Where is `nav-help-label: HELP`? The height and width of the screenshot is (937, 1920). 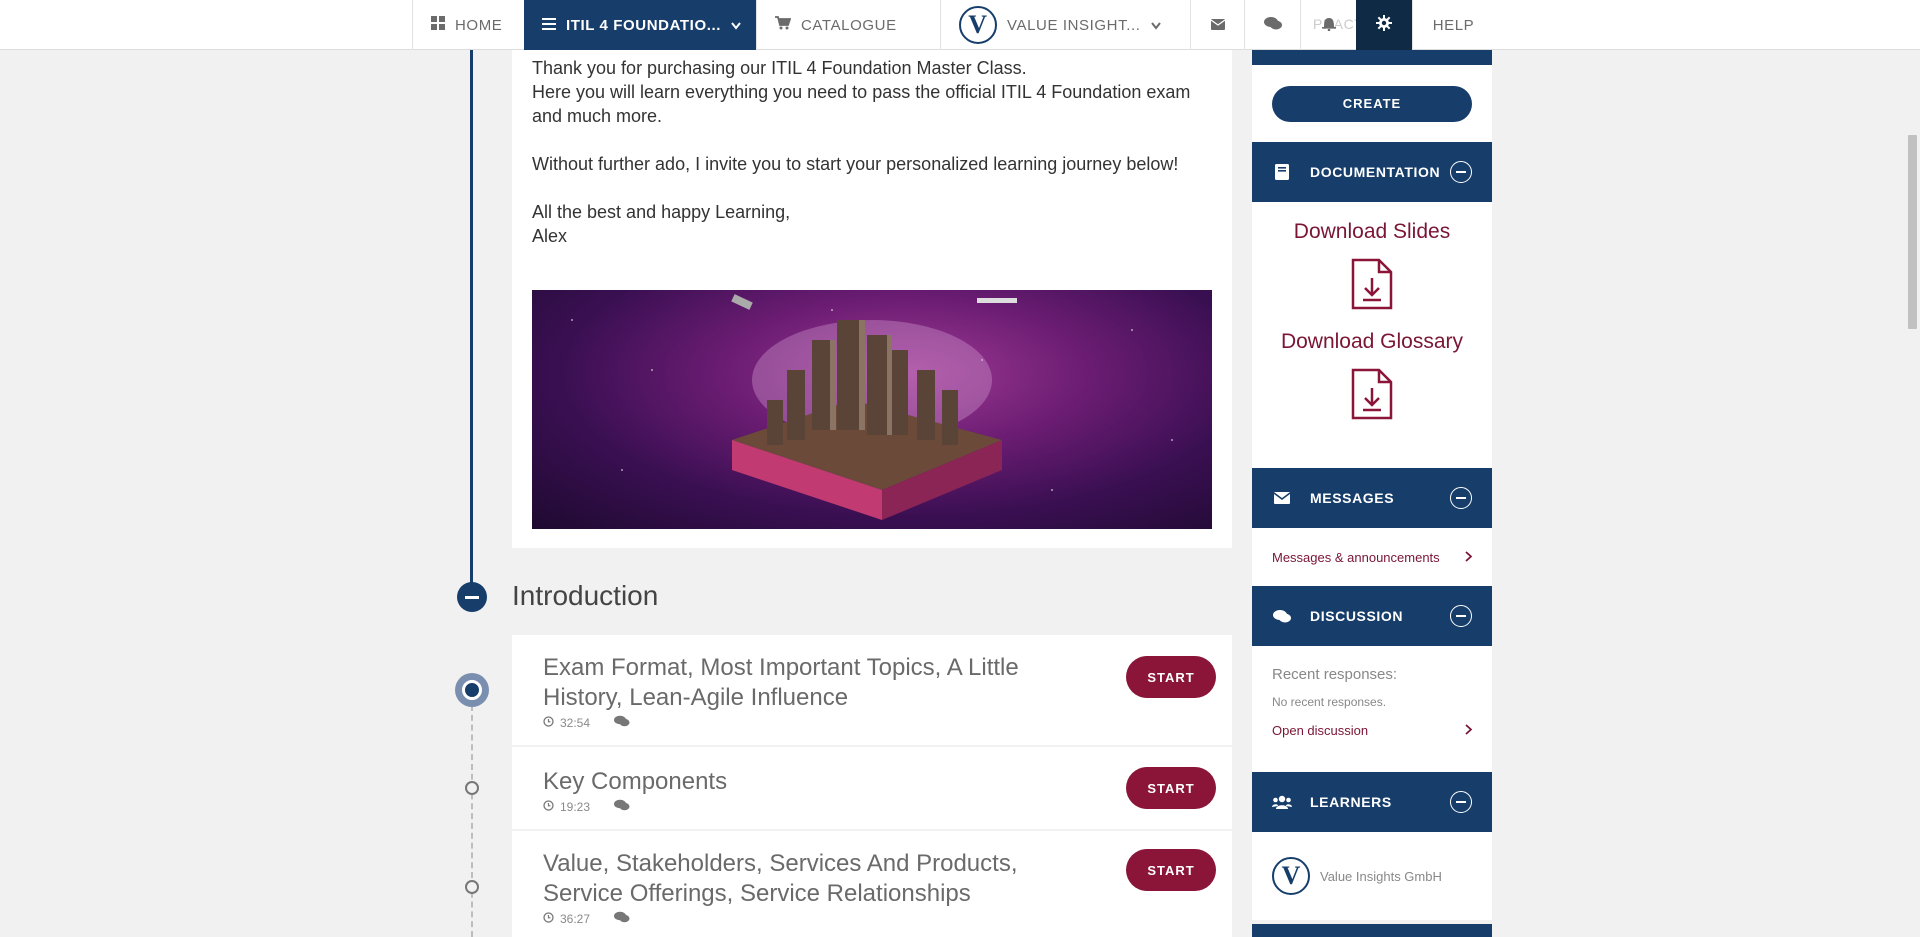
nav-help-label: HELP is located at coordinates (1453, 25).